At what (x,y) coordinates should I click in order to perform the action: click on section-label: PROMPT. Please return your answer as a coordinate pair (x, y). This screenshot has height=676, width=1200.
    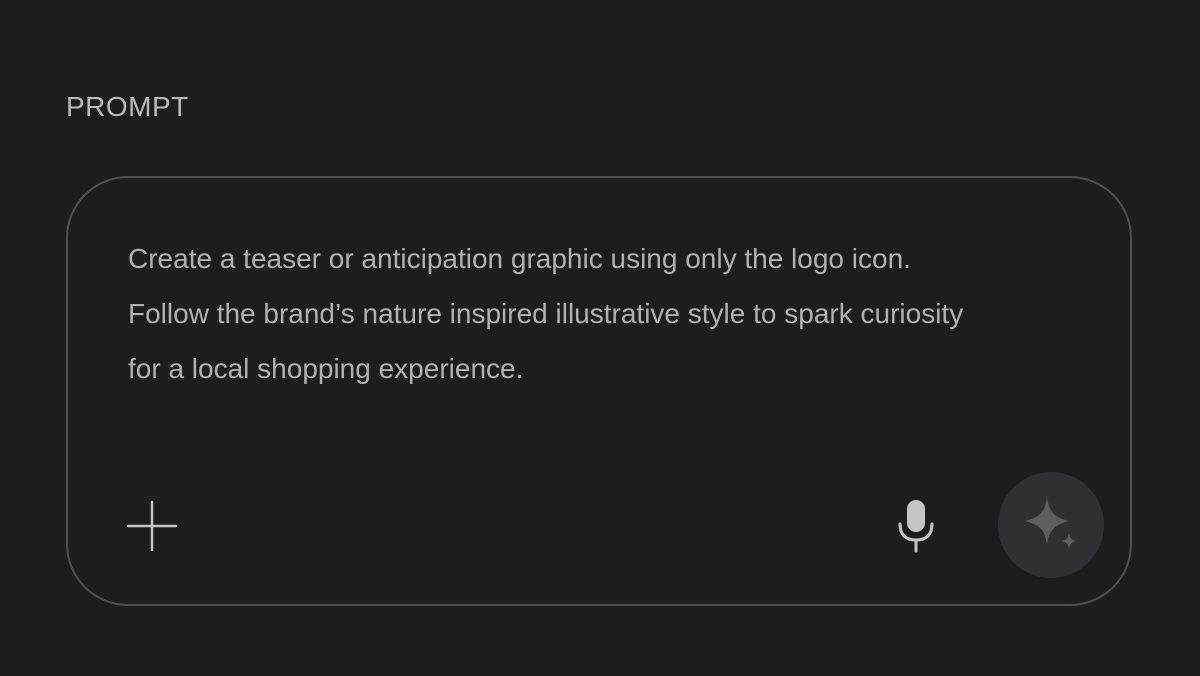
    Looking at the image, I should click on (127, 106).